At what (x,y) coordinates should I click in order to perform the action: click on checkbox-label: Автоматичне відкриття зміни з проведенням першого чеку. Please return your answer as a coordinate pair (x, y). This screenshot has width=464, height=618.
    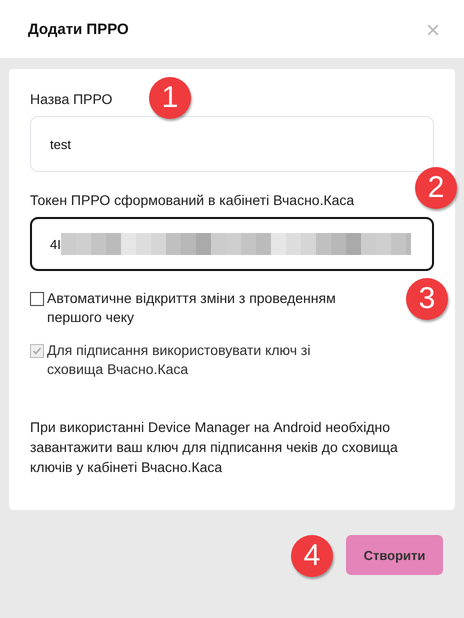
    Looking at the image, I should click on (192, 308).